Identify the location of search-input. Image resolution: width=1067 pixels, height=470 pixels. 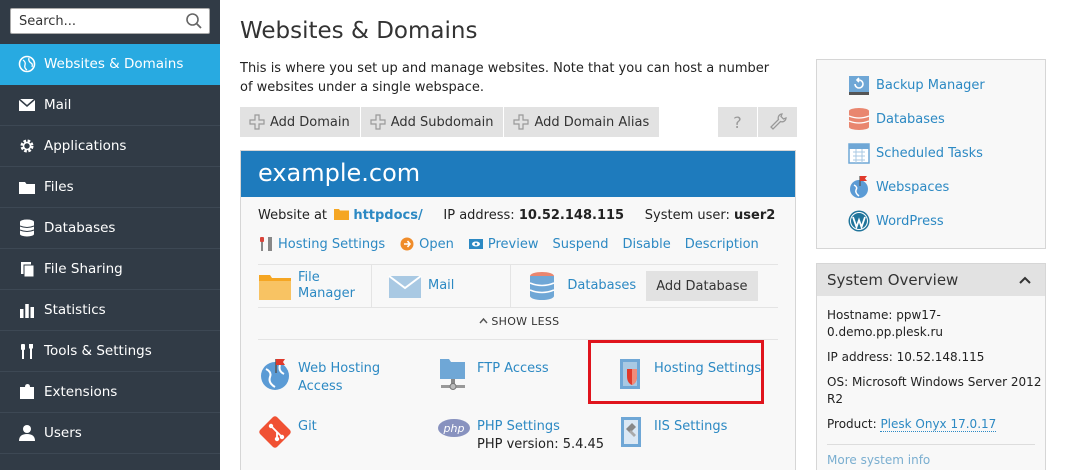
(93, 21).